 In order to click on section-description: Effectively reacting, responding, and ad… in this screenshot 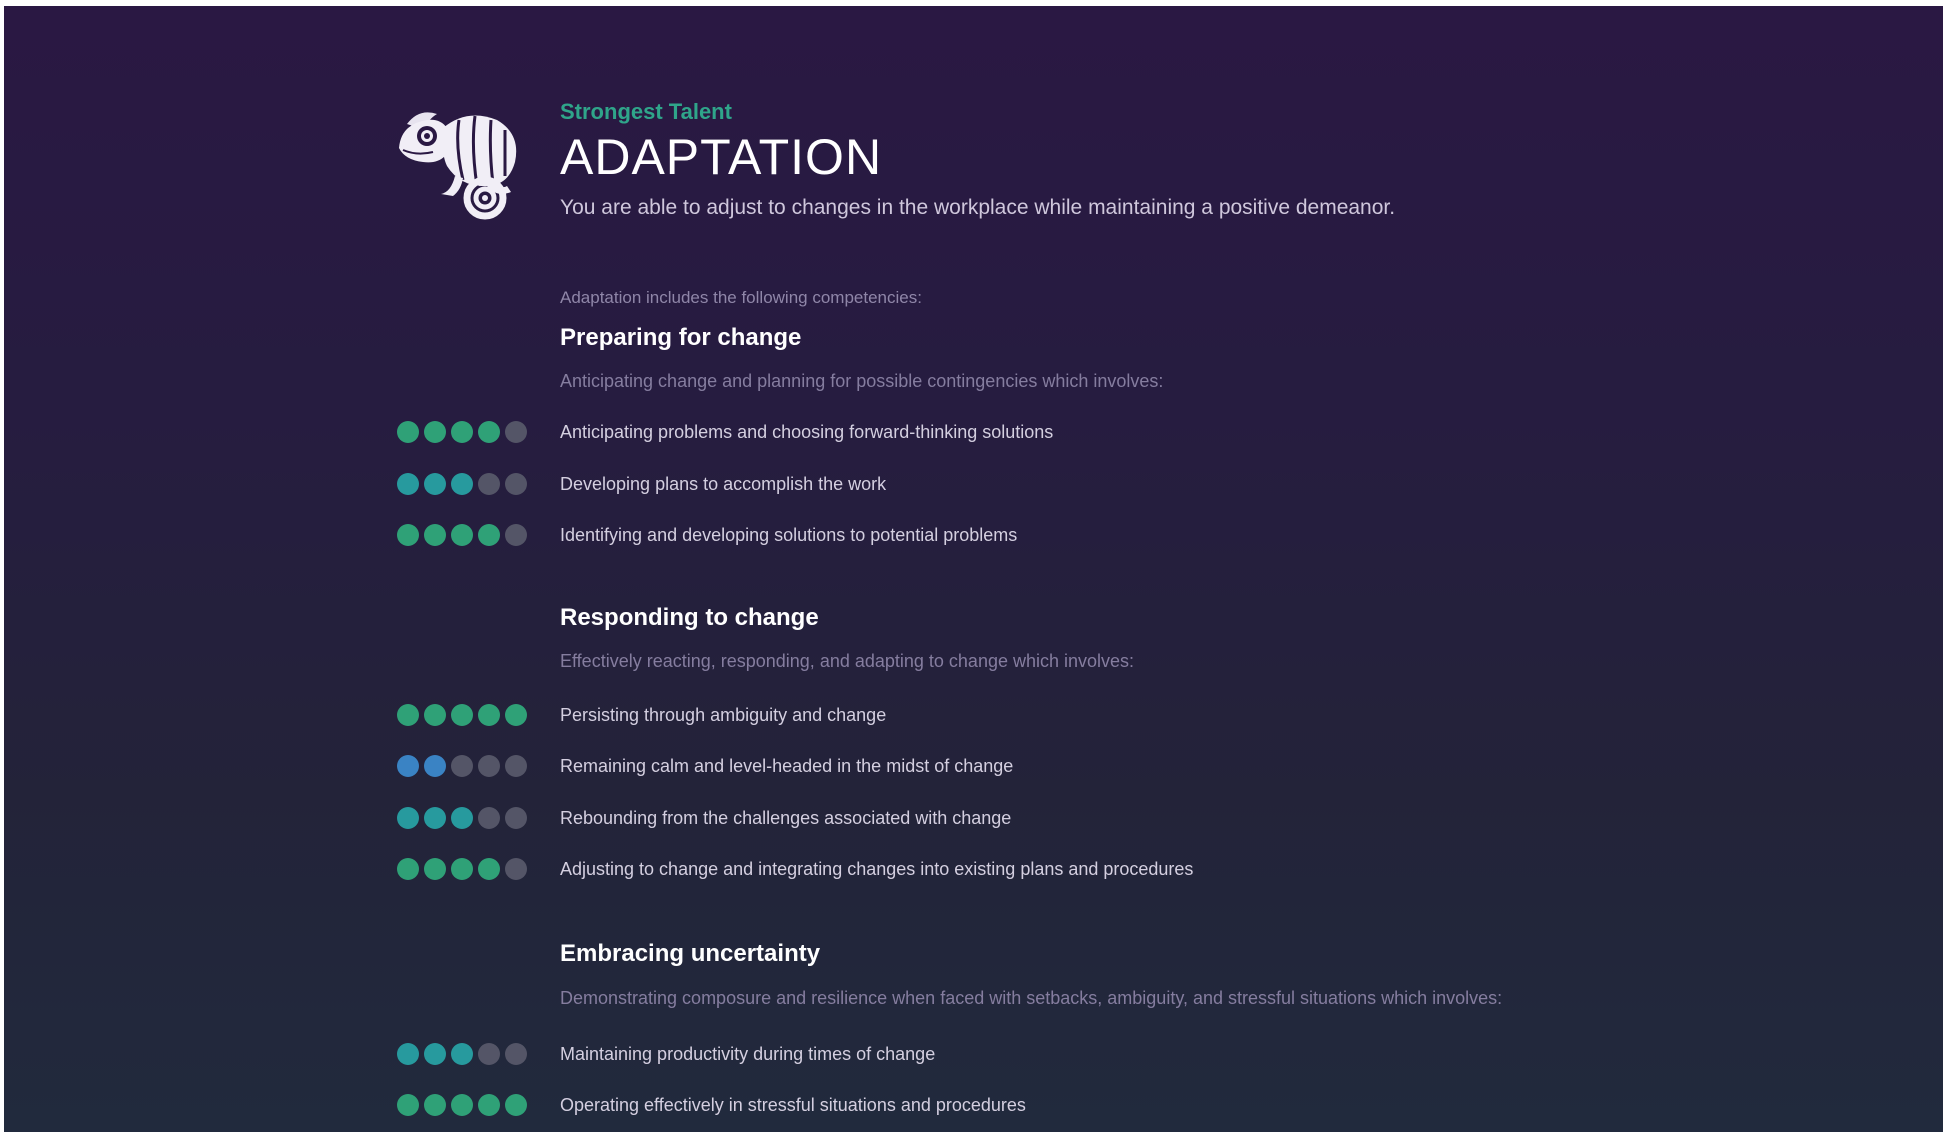, I will do `click(847, 661)`.